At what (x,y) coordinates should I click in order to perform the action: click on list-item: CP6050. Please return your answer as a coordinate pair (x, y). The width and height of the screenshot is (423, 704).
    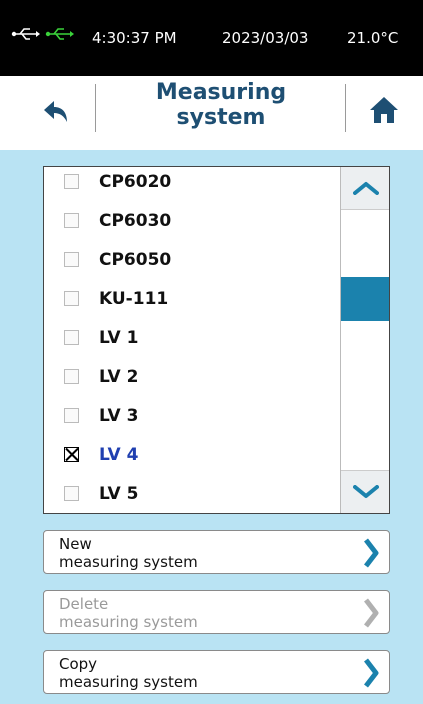
    Looking at the image, I should click on (191, 259).